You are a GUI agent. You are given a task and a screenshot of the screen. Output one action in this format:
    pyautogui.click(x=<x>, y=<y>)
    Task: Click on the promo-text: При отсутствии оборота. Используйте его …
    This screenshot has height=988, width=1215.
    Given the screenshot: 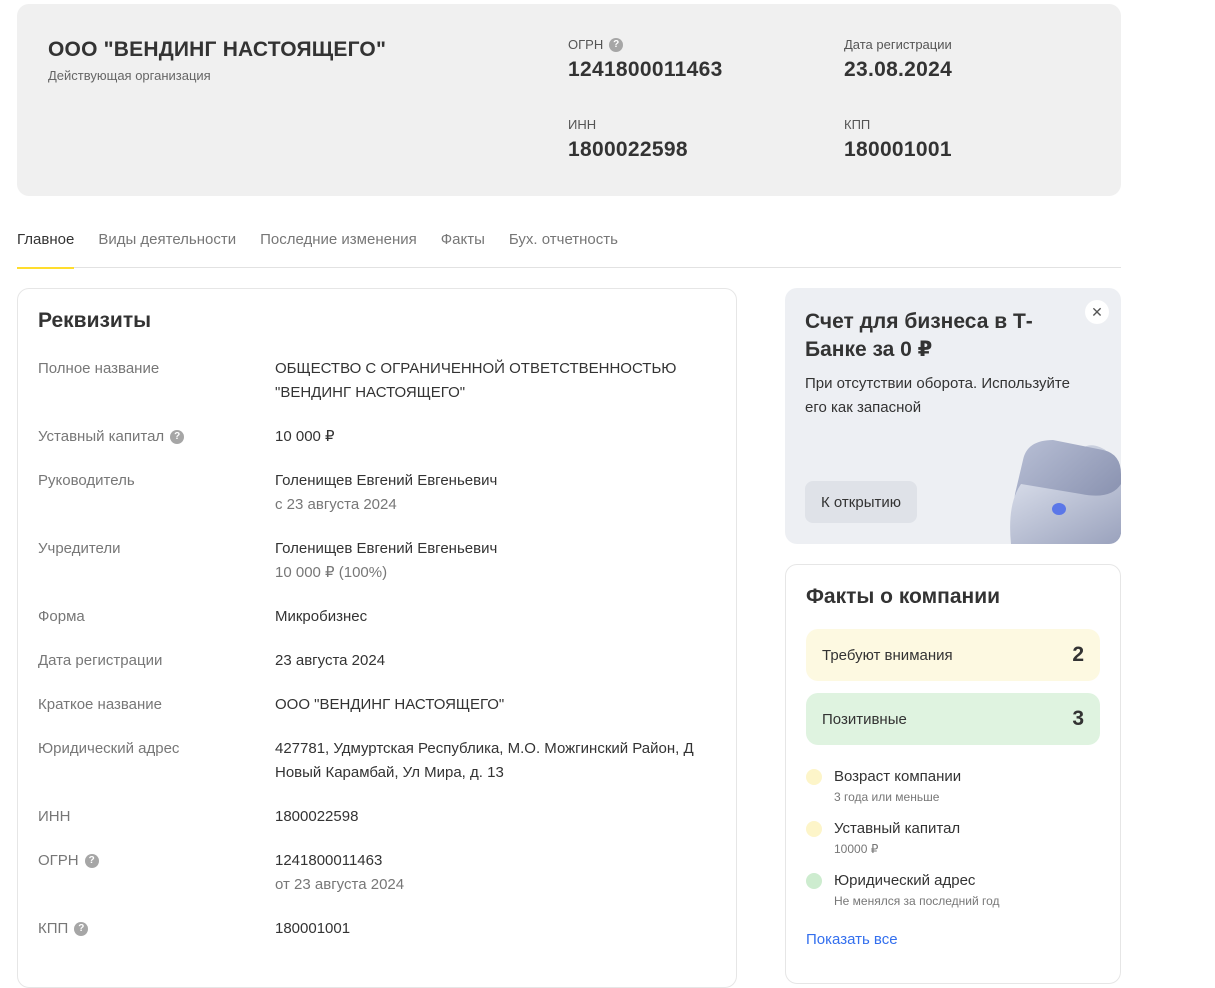 What is the action you would take?
    pyautogui.click(x=937, y=395)
    